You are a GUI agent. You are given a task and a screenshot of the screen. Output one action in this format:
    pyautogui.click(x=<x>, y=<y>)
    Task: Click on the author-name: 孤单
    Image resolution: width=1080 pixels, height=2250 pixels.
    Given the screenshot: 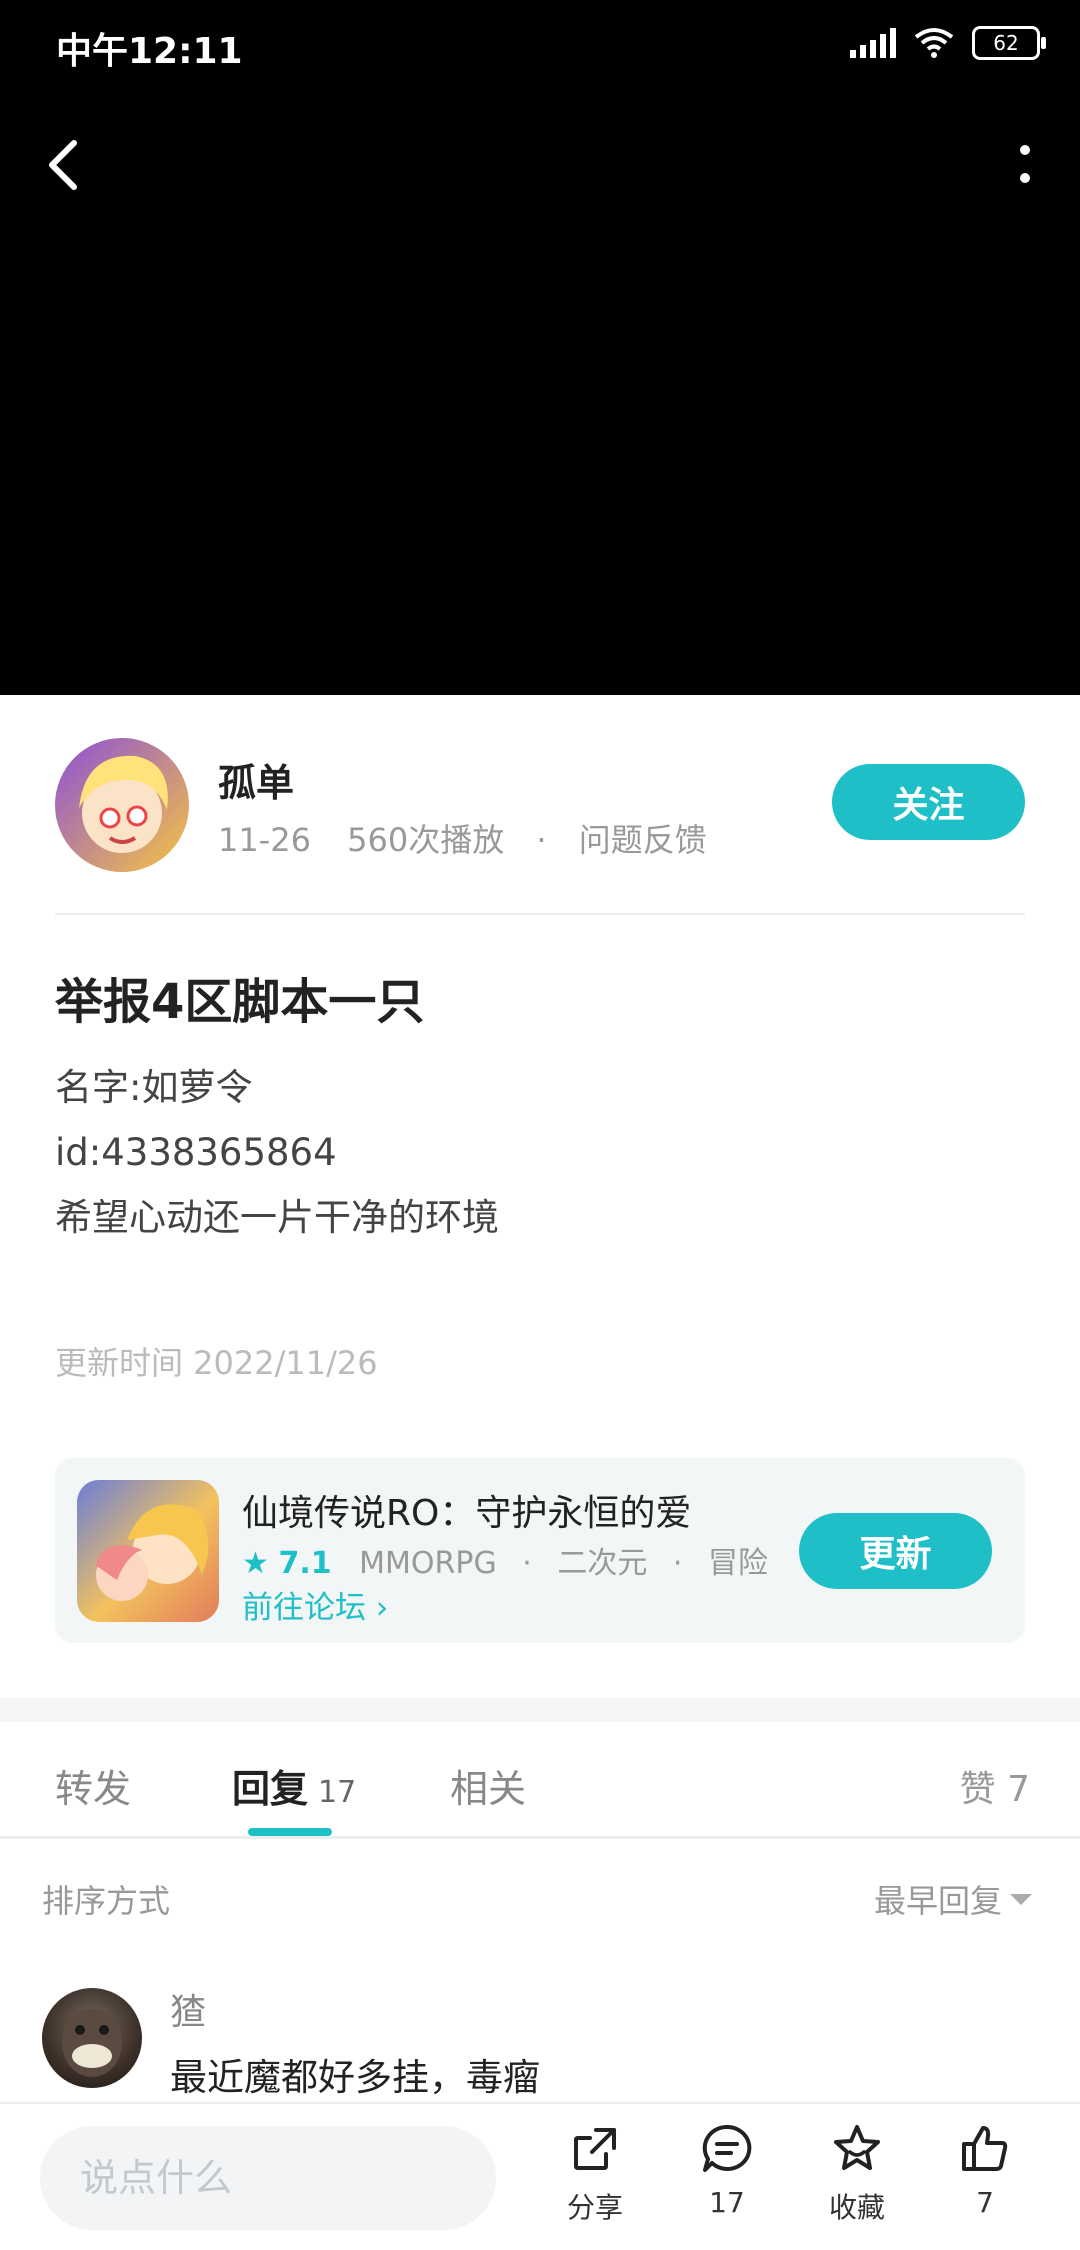 What is the action you would take?
    pyautogui.click(x=256, y=779)
    